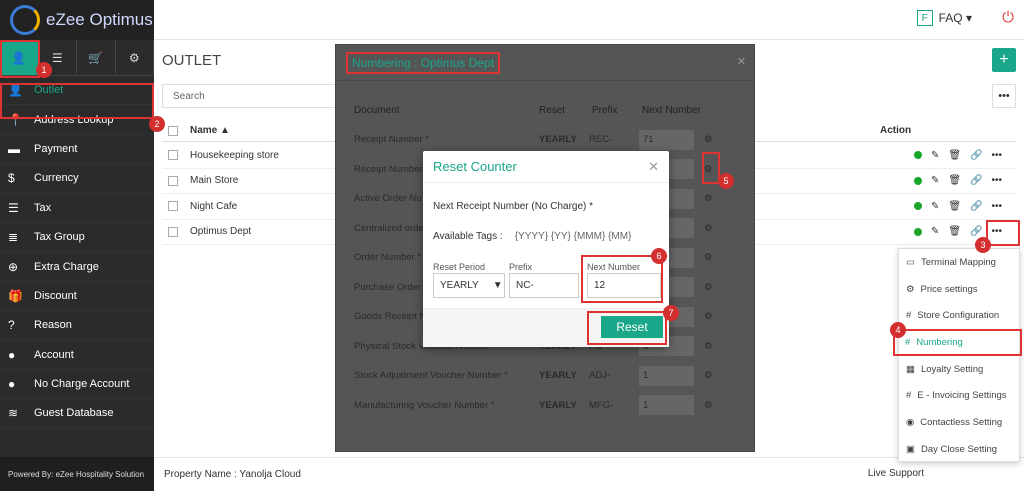  Describe the element at coordinates (959, 262) in the screenshot. I see `menu-item: ▭ Terminal Mapping` at that location.